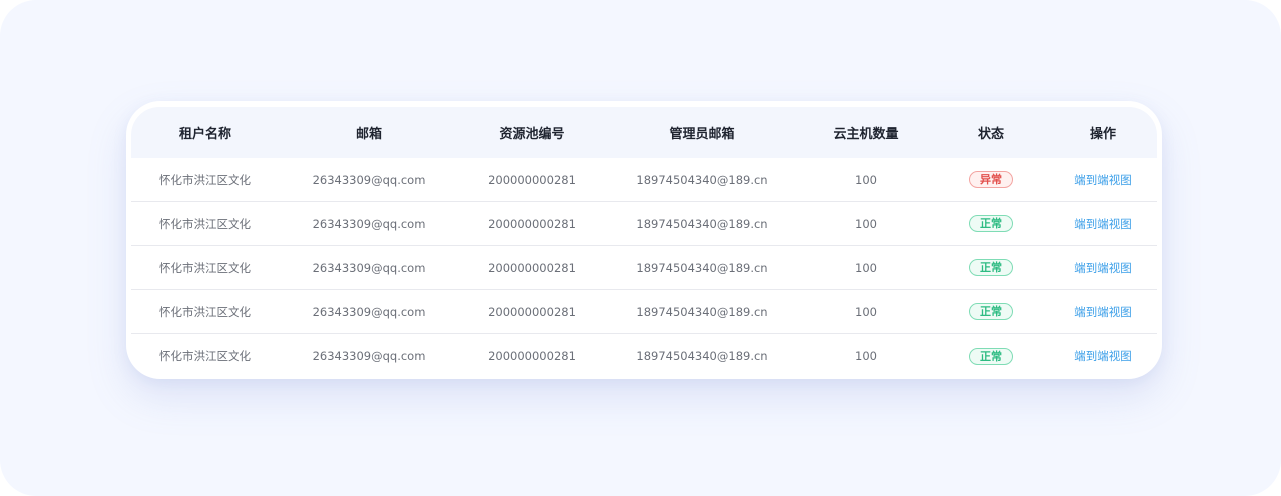  I want to click on column-header-status: 状态, so click(990, 134).